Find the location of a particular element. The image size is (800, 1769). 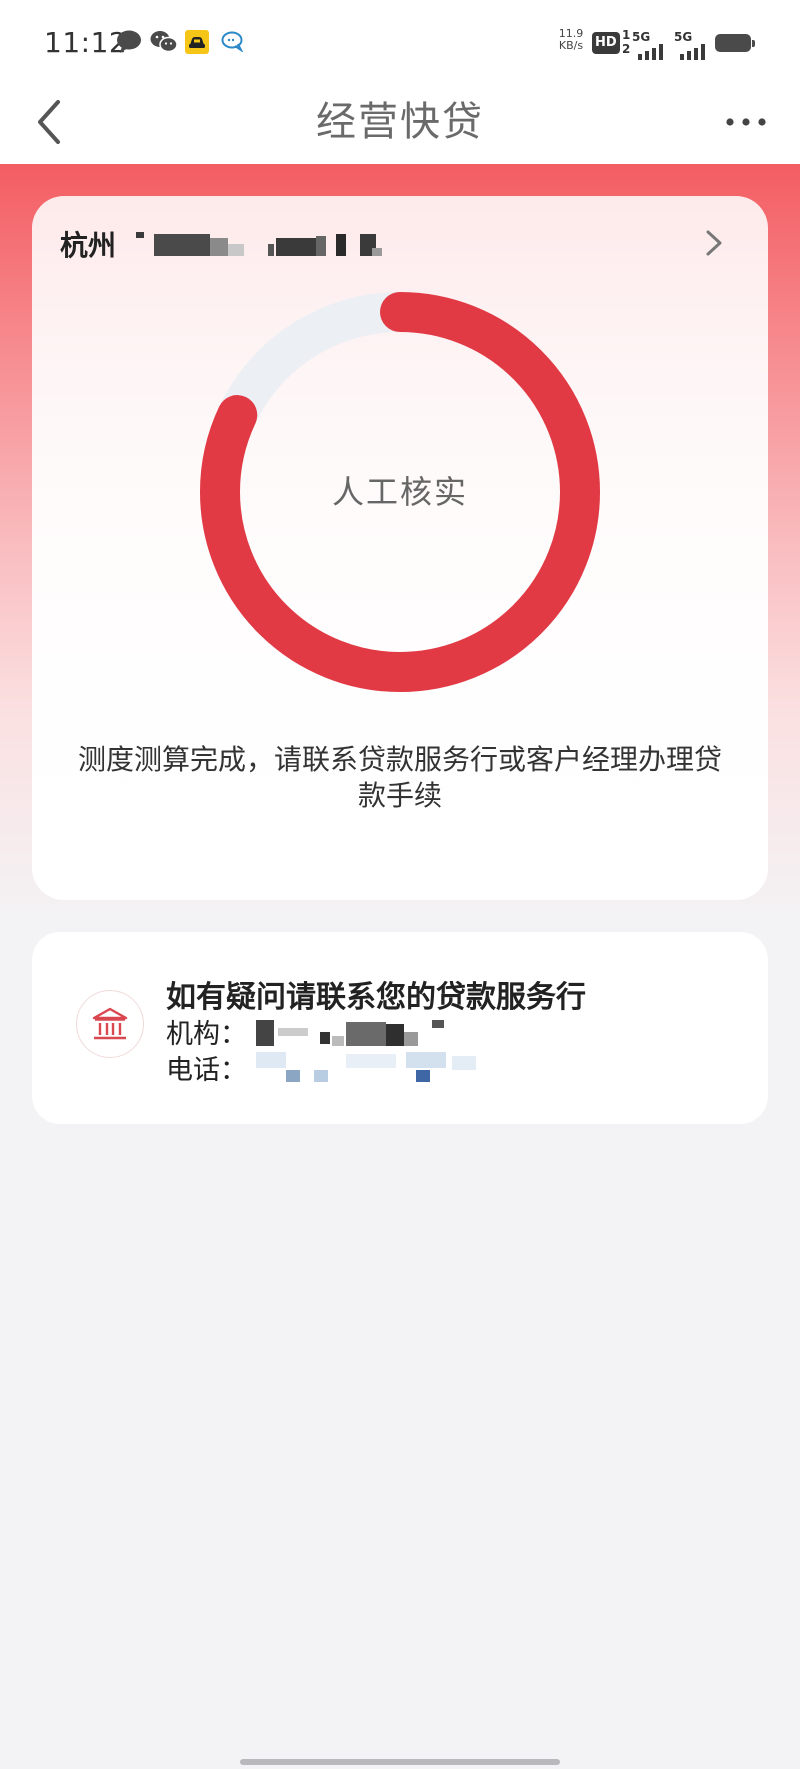

org-name-redaction is located at coordinates (350, 1033).